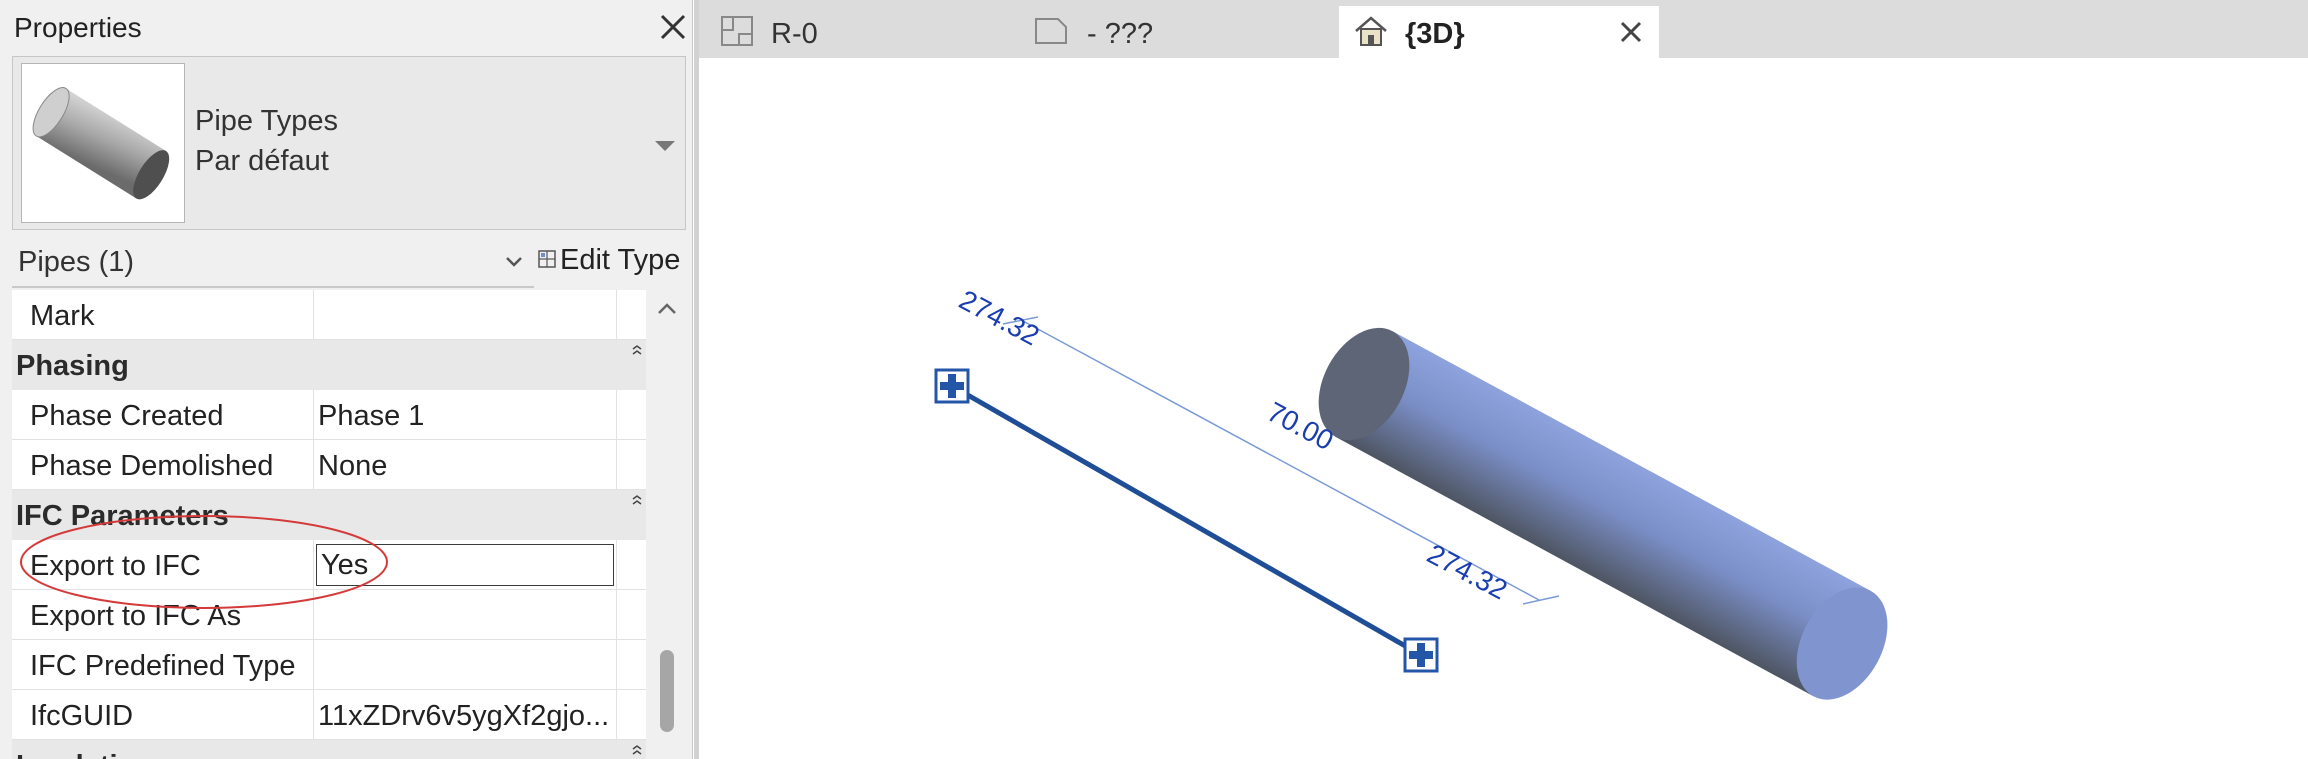 The height and width of the screenshot is (759, 2308). I want to click on property-value: None, so click(473, 466).